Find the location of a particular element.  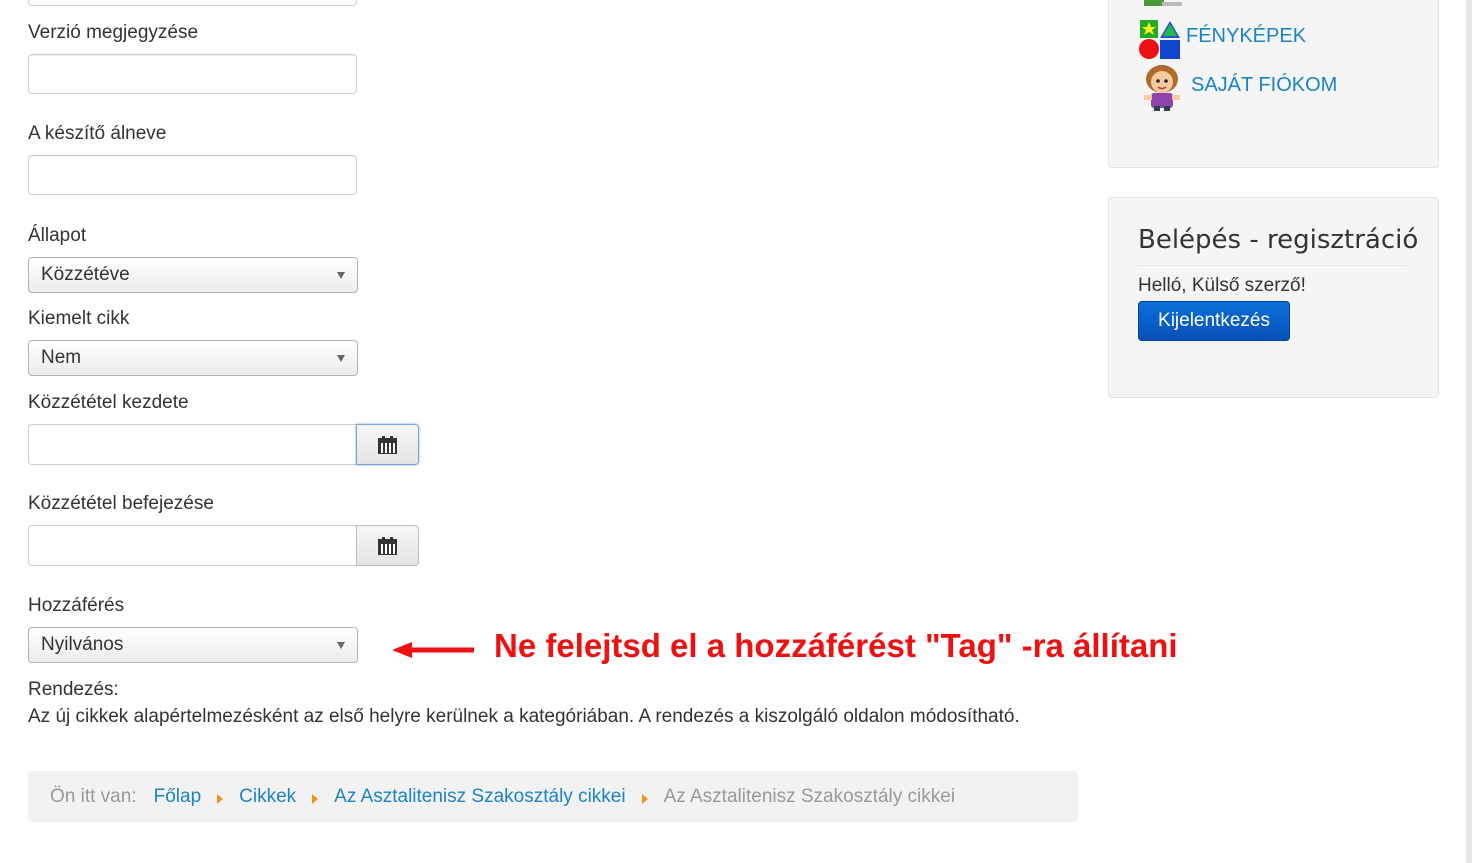

user-avatar-icon is located at coordinates (1162, 88).